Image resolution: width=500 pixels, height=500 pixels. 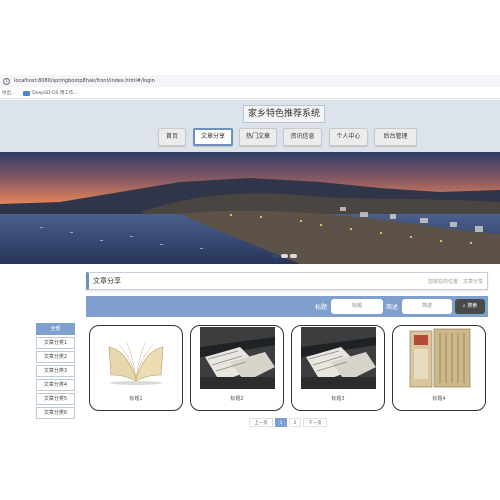 I want to click on category-item: 文章分类1, so click(x=55, y=343).